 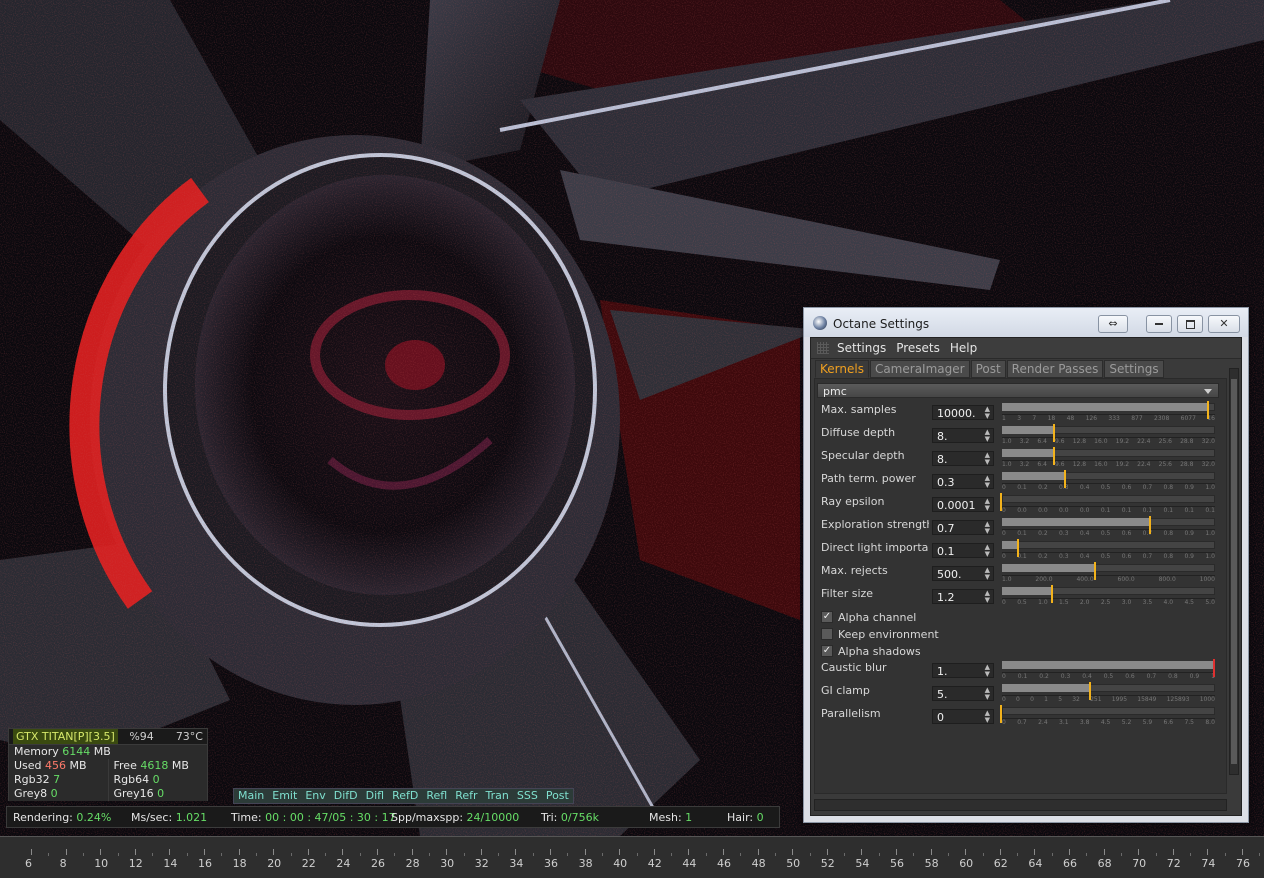 I want to click on checkbox, so click(x=827, y=634).